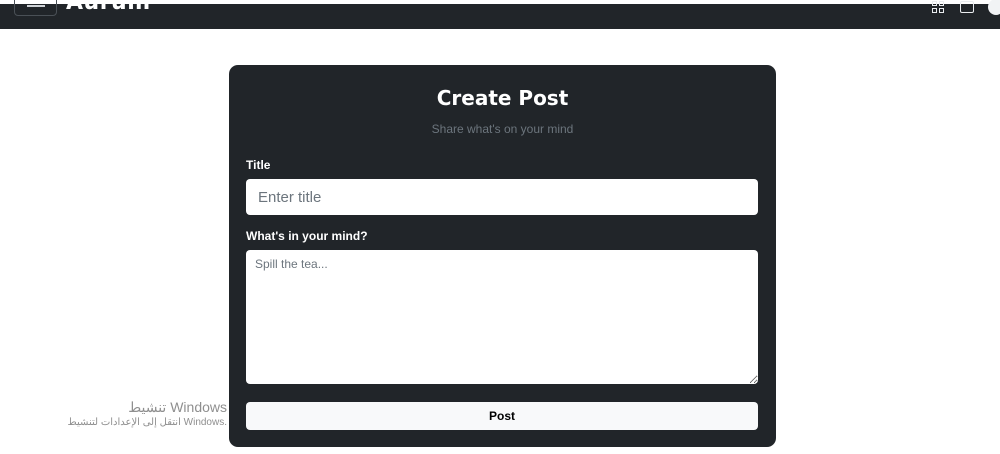  What do you see at coordinates (502, 98) in the screenshot?
I see `page-title: Create Post` at bounding box center [502, 98].